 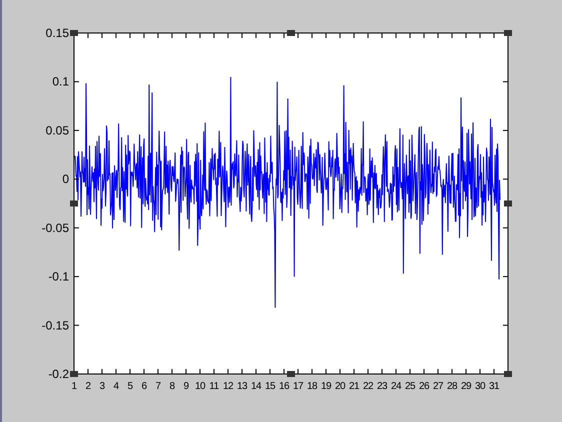 What do you see at coordinates (130, 386) in the screenshot?
I see `x-tick-label: 5` at bounding box center [130, 386].